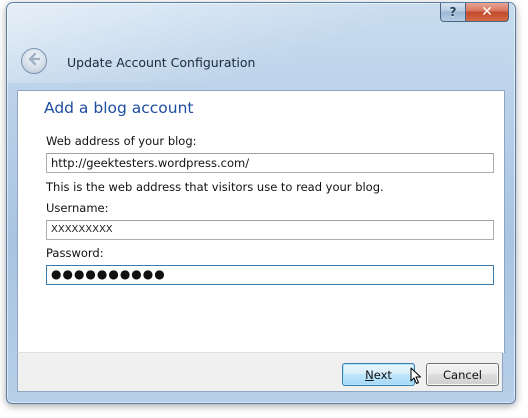 This screenshot has width=528, height=418. I want to click on back-arrow-icon, so click(34, 61).